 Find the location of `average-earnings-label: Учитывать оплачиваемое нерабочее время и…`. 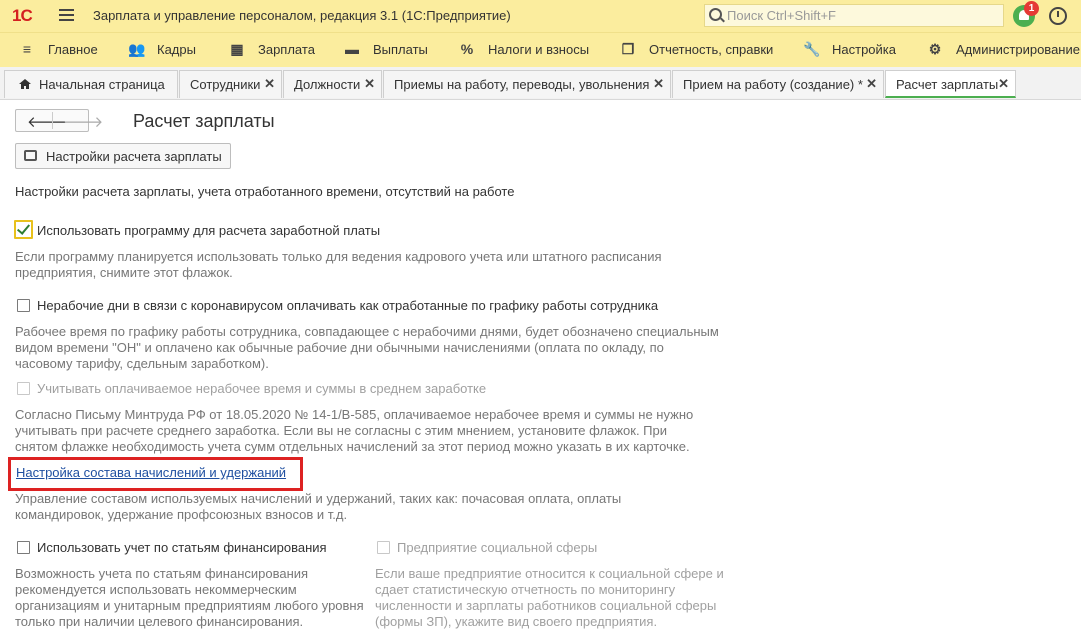

average-earnings-label: Учитывать оплачиваемое нерабочее время и… is located at coordinates (262, 388).